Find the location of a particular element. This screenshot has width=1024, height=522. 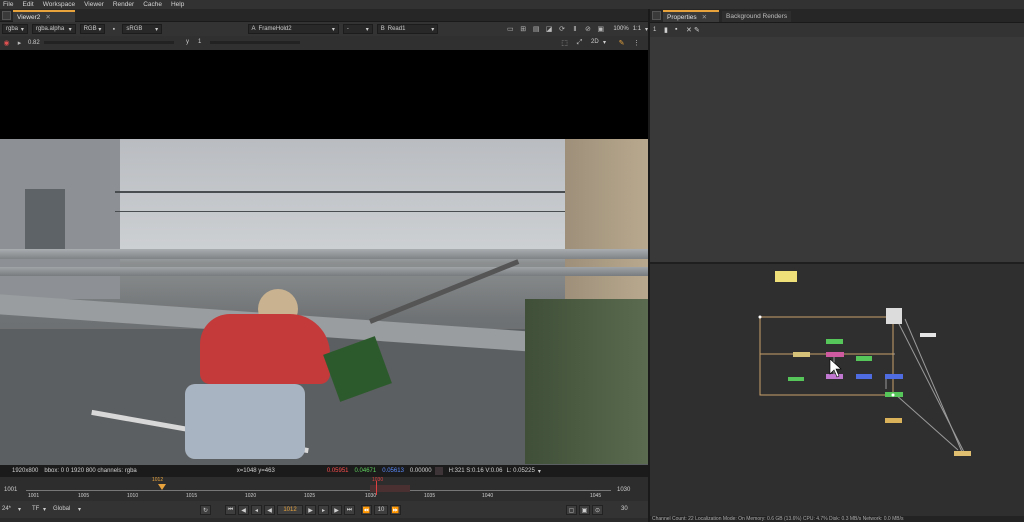

skip-forward-button: ⏩ is located at coordinates (395, 510).